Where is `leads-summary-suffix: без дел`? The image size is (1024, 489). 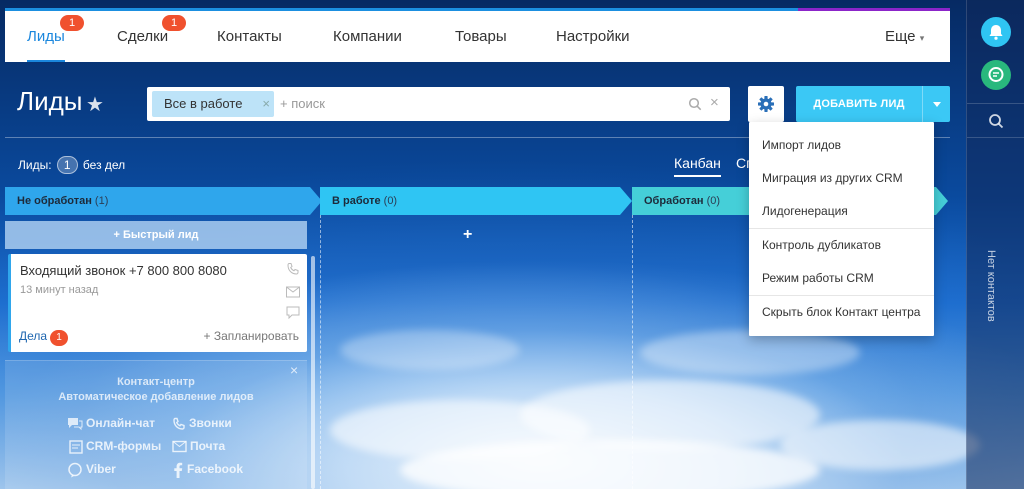
leads-summary-suffix: без дел is located at coordinates (104, 165).